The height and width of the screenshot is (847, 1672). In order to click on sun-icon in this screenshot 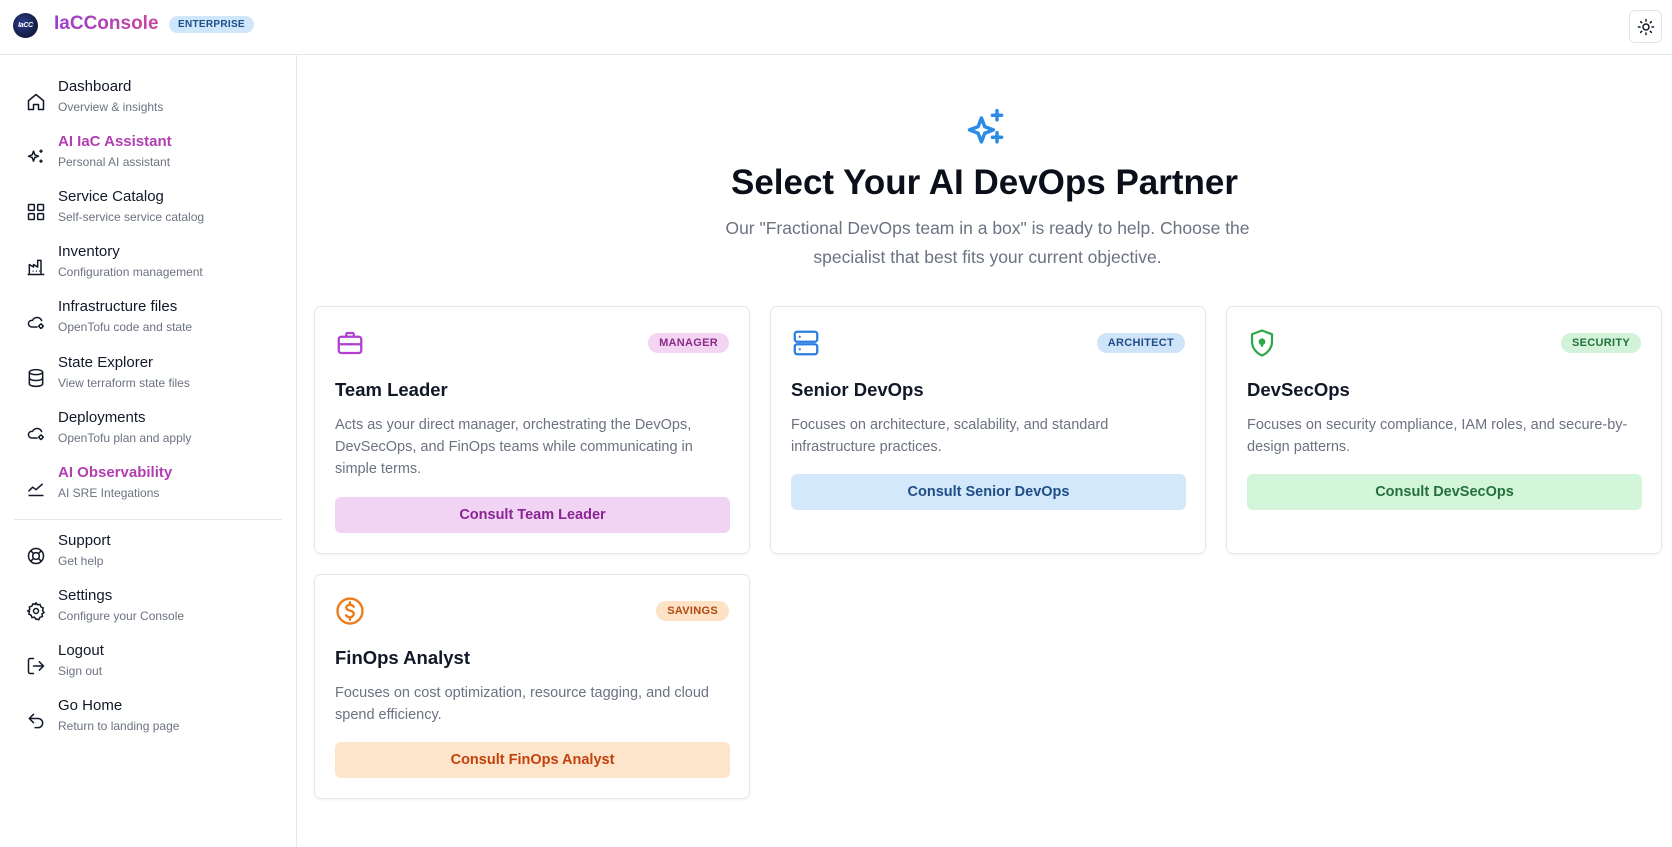, I will do `click(1645, 26)`.